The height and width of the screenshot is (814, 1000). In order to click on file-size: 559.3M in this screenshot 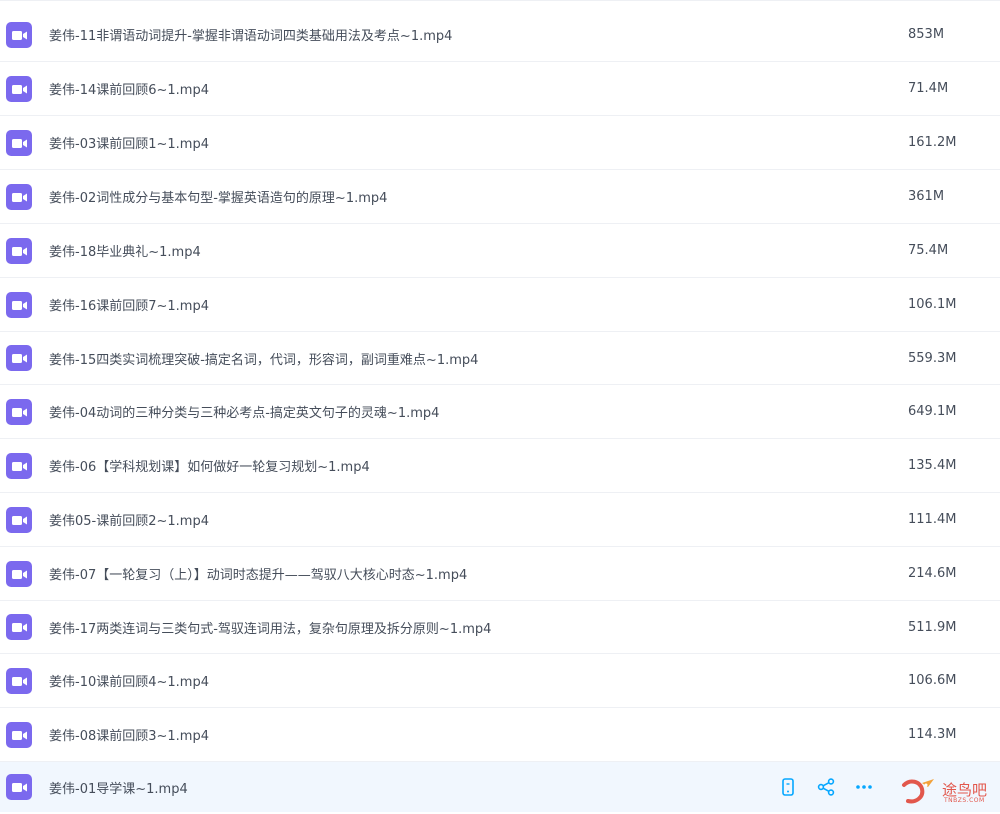, I will do `click(932, 358)`.